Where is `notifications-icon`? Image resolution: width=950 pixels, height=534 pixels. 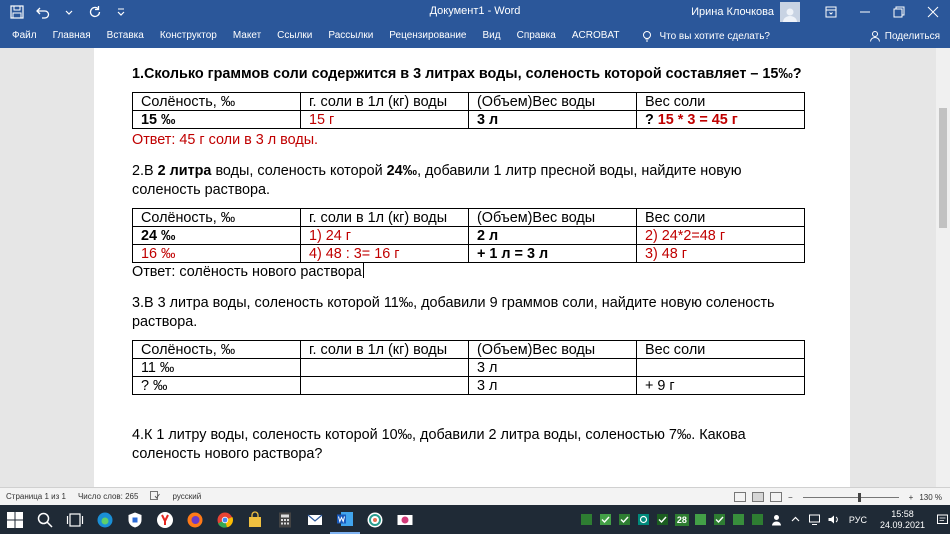
notifications-icon is located at coordinates (942, 520).